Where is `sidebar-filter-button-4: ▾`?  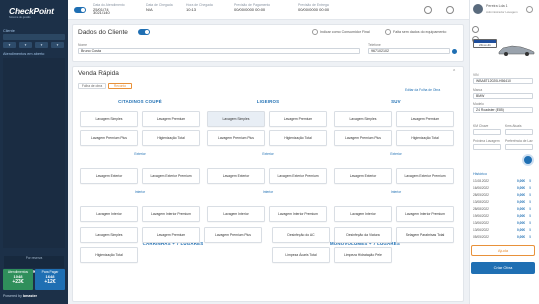
sidebar-filter-button-4: ▾ is located at coordinates (57, 45).